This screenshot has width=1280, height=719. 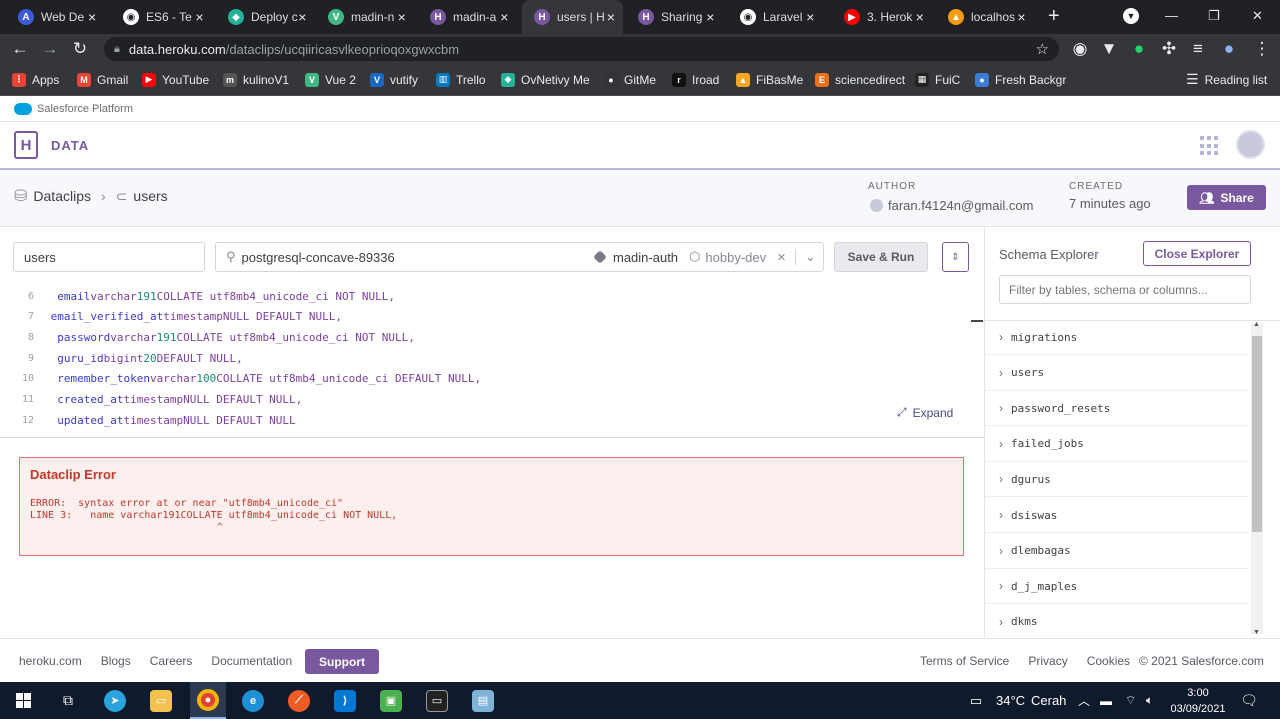 What do you see at coordinates (955, 257) in the screenshot?
I see `toggle-layout-button: ⇕` at bounding box center [955, 257].